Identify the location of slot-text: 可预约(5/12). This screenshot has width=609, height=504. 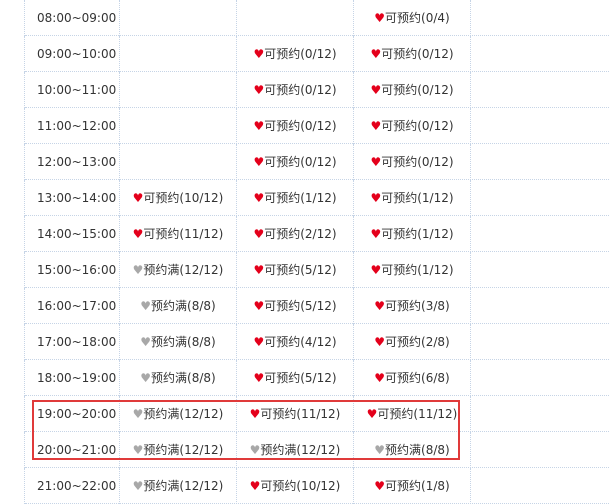
(300, 306).